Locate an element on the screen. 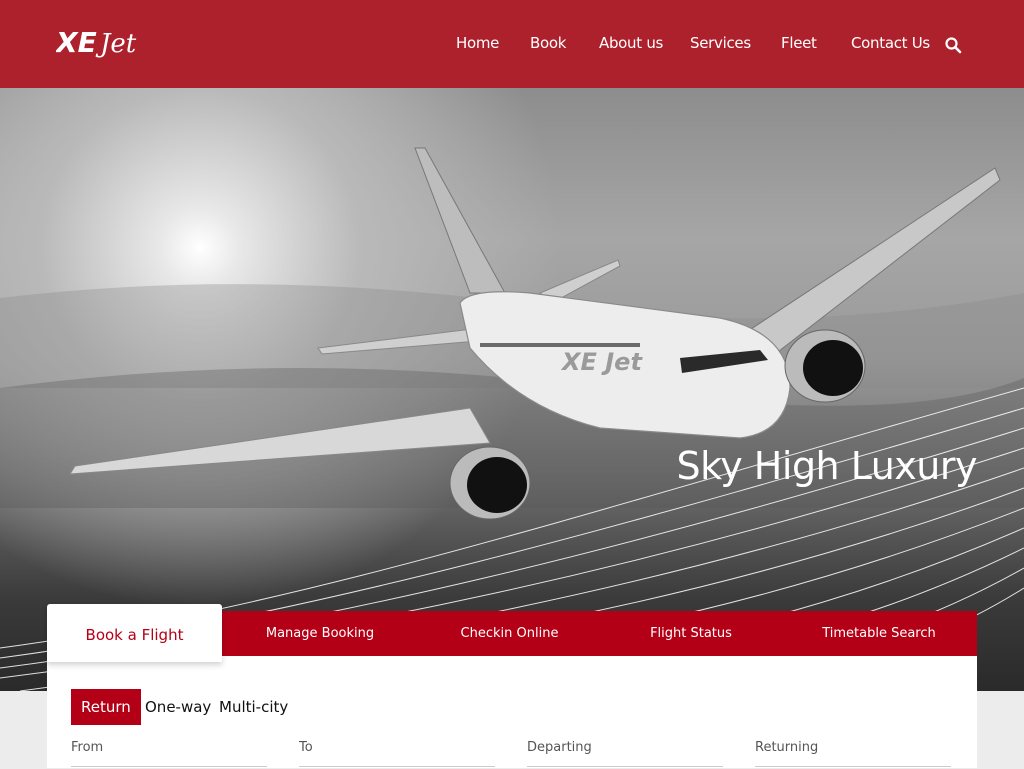 Image resolution: width=1024 pixels, height=769 pixels. nav-contact-us: Contact Us is located at coordinates (890, 43).